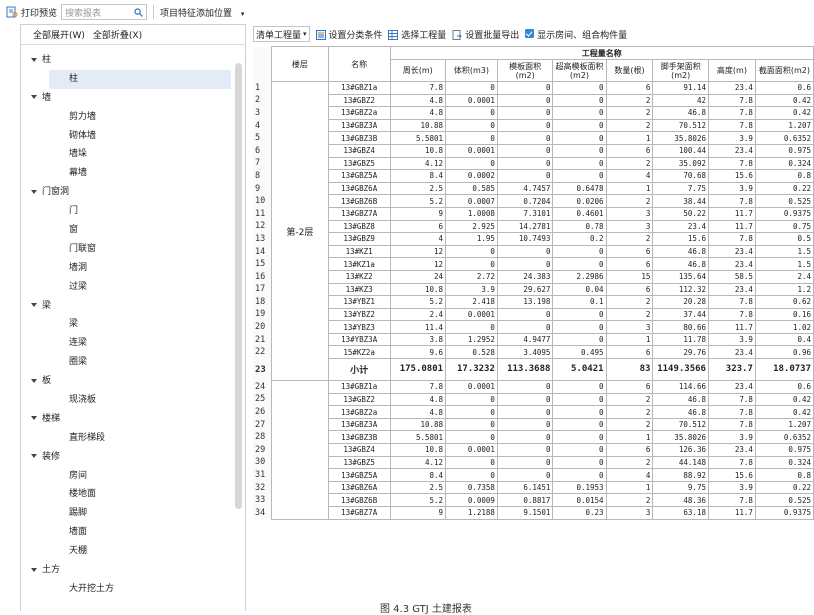  What do you see at coordinates (417, 34) in the screenshot?
I see `select-quantity-button: 选择工程量` at bounding box center [417, 34].